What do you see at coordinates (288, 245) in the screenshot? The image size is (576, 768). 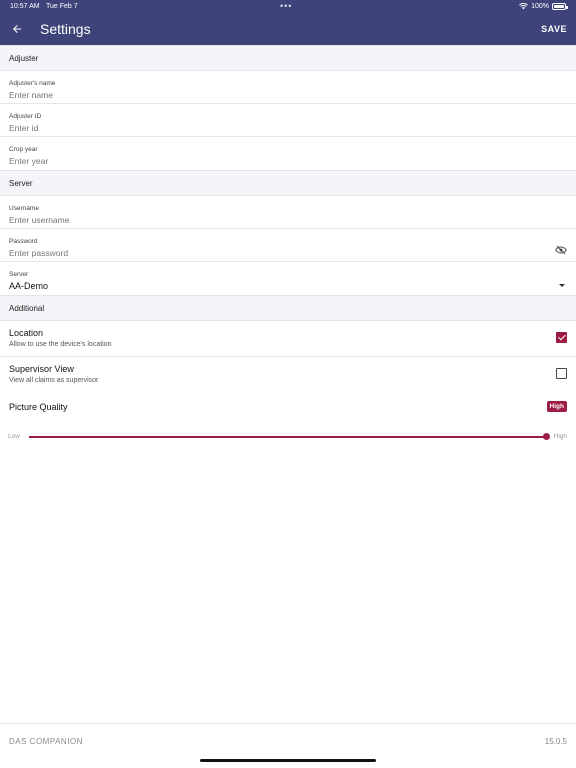 I see `password-field: Password` at bounding box center [288, 245].